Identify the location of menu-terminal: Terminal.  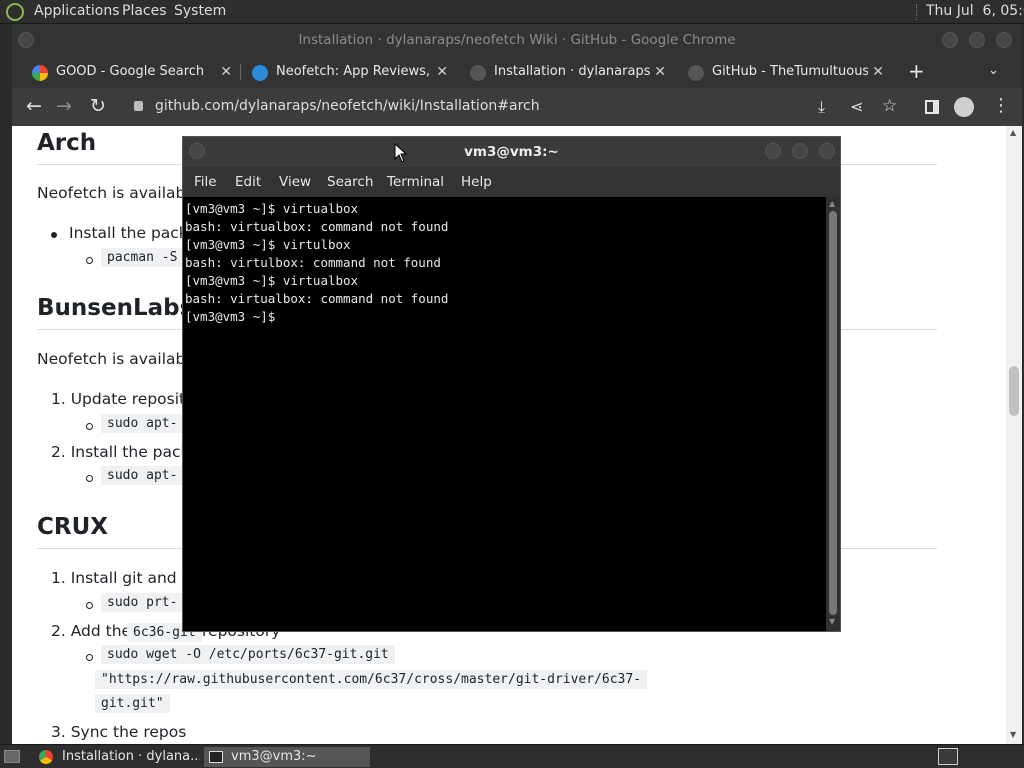
(415, 182).